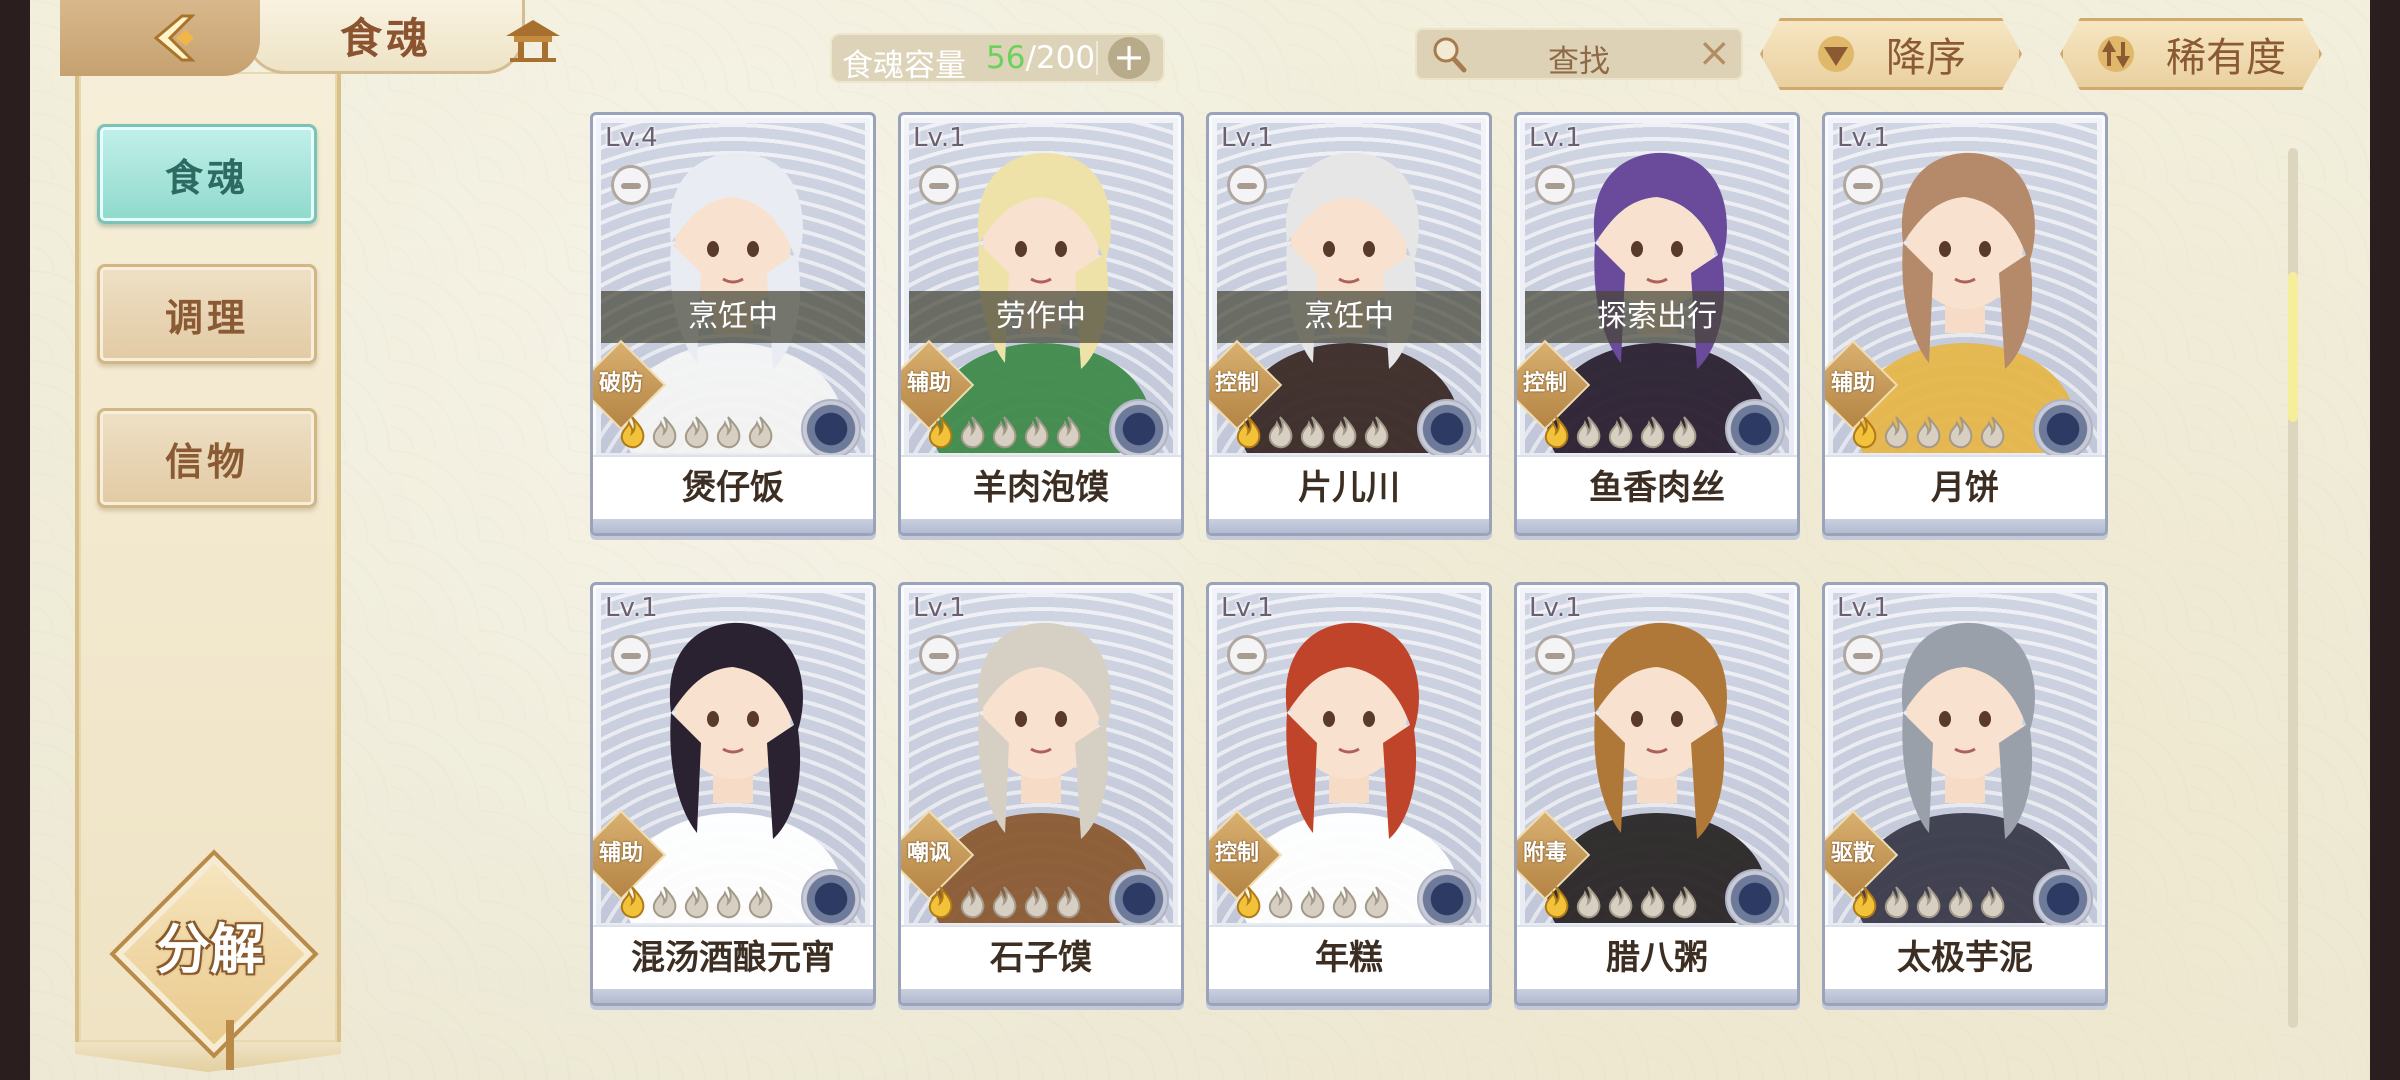 The image size is (2400, 1080). What do you see at coordinates (533, 40) in the screenshot?
I see `home-pavilion-icon` at bounding box center [533, 40].